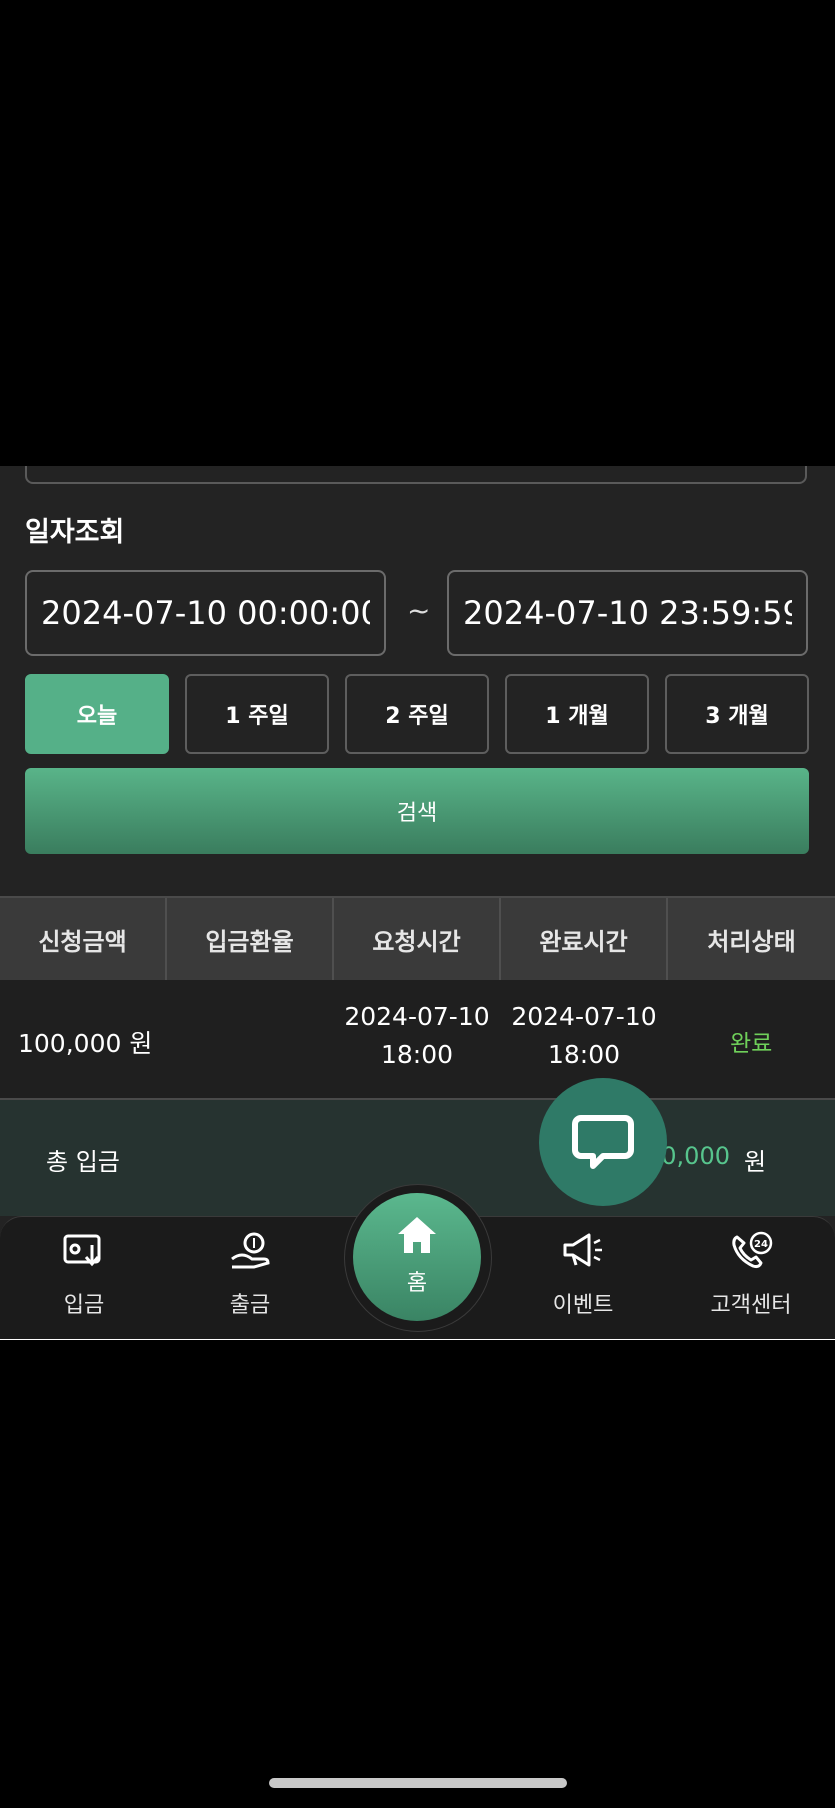 The height and width of the screenshot is (1808, 835). I want to click on row-request-date-text: 2024-07-10, so click(417, 1016).